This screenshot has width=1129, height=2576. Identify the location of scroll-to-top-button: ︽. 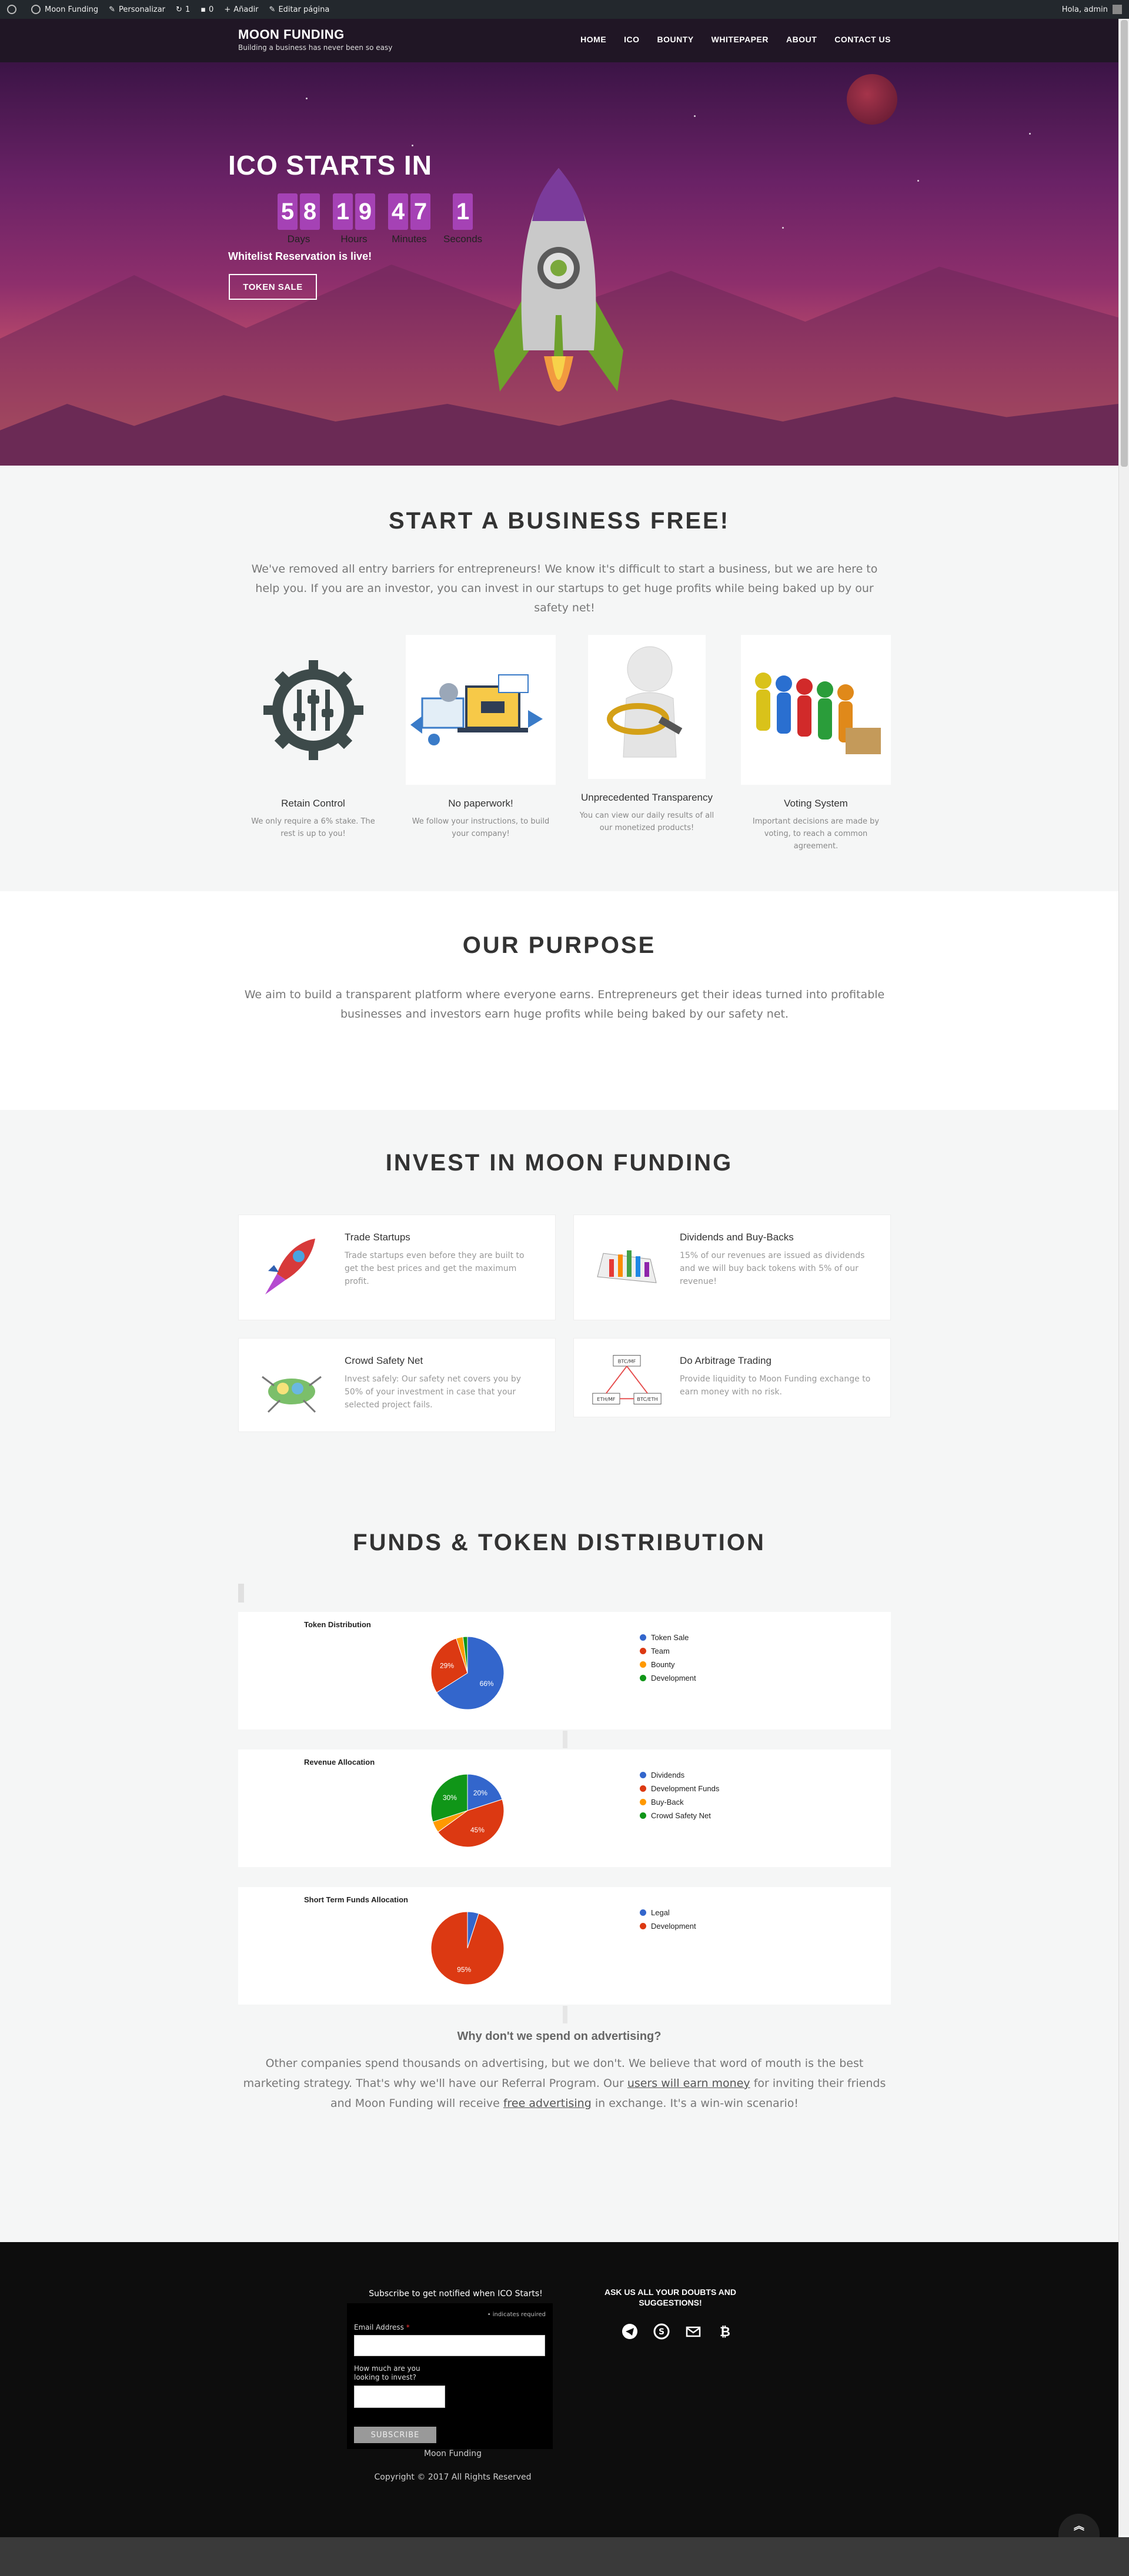
(1079, 2525).